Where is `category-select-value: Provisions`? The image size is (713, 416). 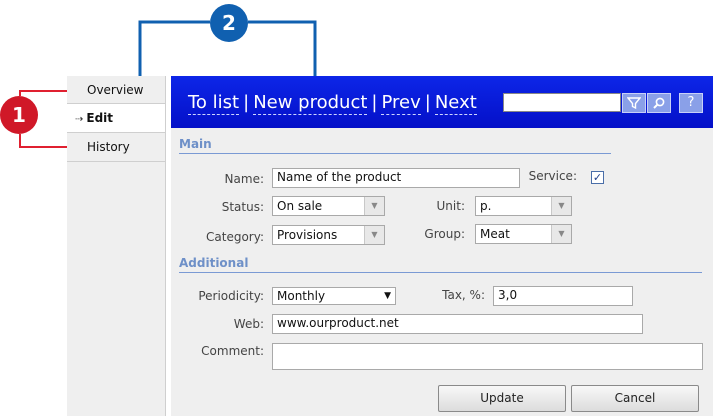
category-select-value: Provisions is located at coordinates (307, 235).